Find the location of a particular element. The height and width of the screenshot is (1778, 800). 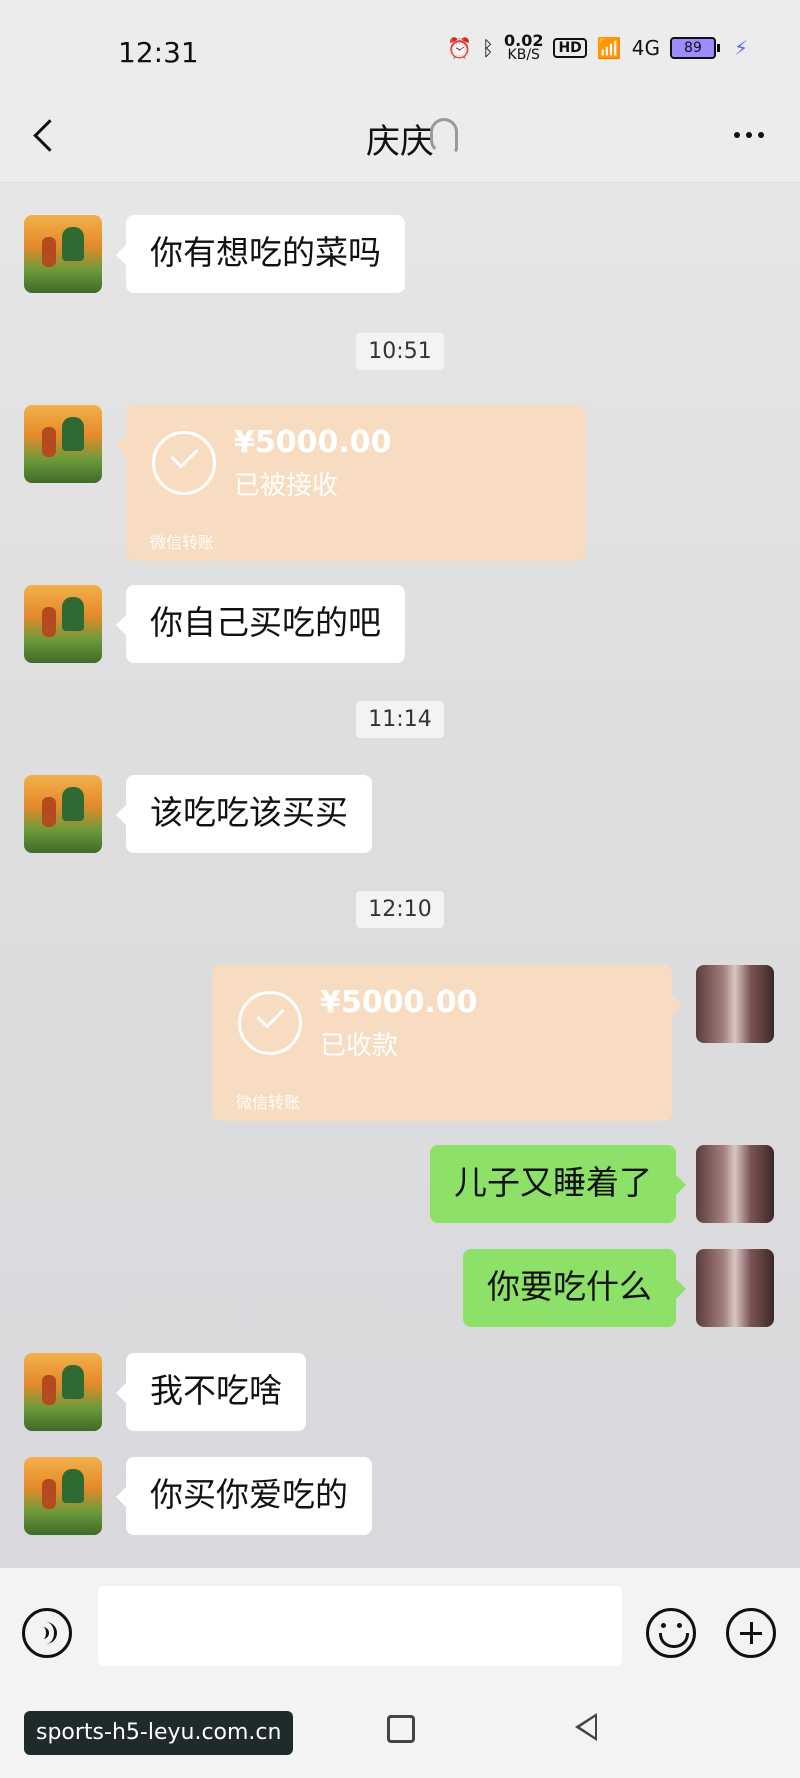

transfer-status: 已收款 is located at coordinates (359, 1046).